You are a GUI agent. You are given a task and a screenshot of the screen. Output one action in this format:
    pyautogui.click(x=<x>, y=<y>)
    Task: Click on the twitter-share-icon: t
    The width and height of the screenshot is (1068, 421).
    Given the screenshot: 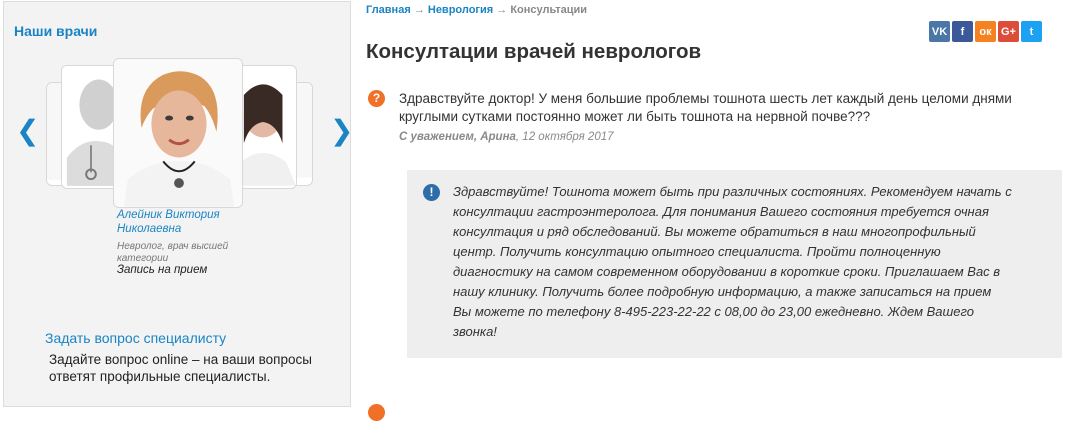 What is the action you would take?
    pyautogui.click(x=1031, y=31)
    